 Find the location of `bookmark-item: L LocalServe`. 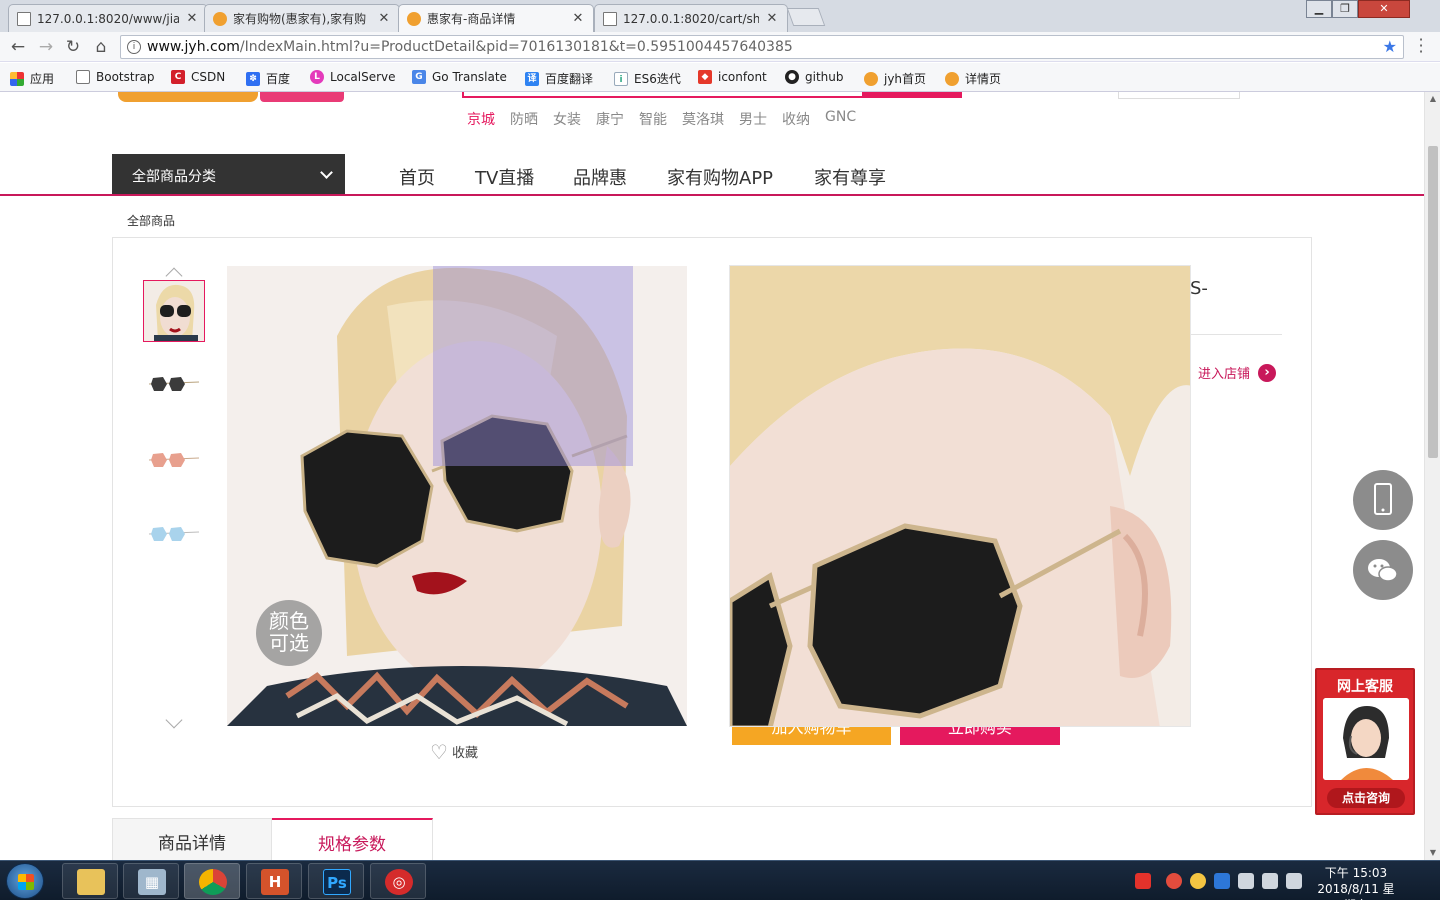

bookmark-item: L LocalServe is located at coordinates (353, 77).